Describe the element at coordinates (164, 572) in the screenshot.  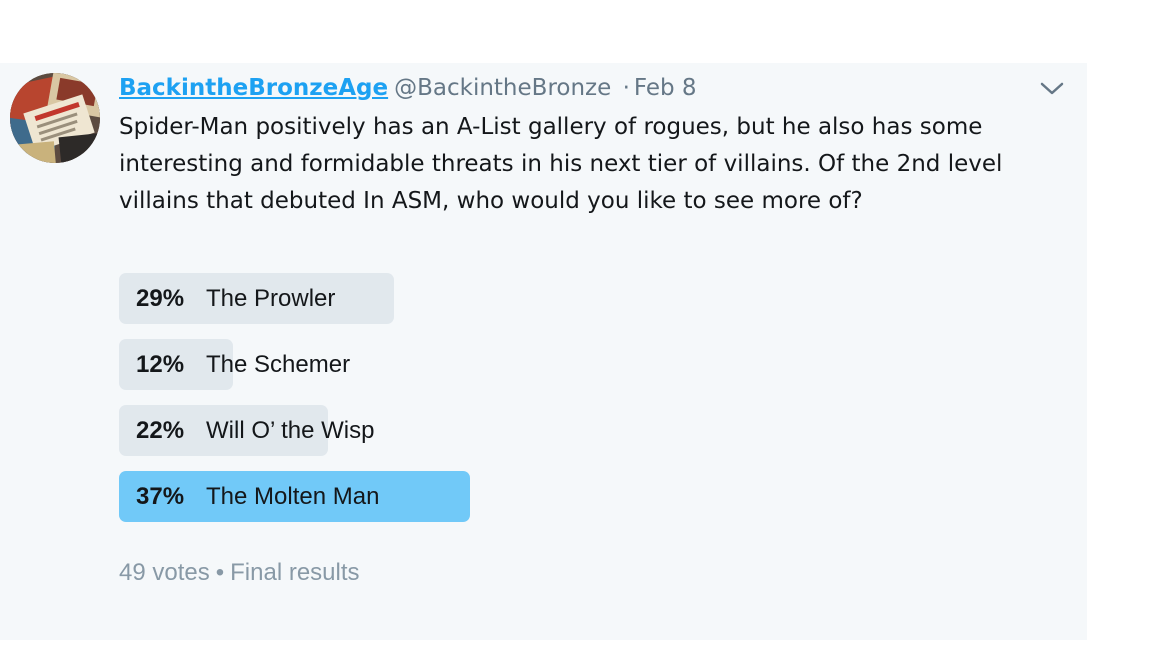
I see `vote-count: 49 votes` at that location.